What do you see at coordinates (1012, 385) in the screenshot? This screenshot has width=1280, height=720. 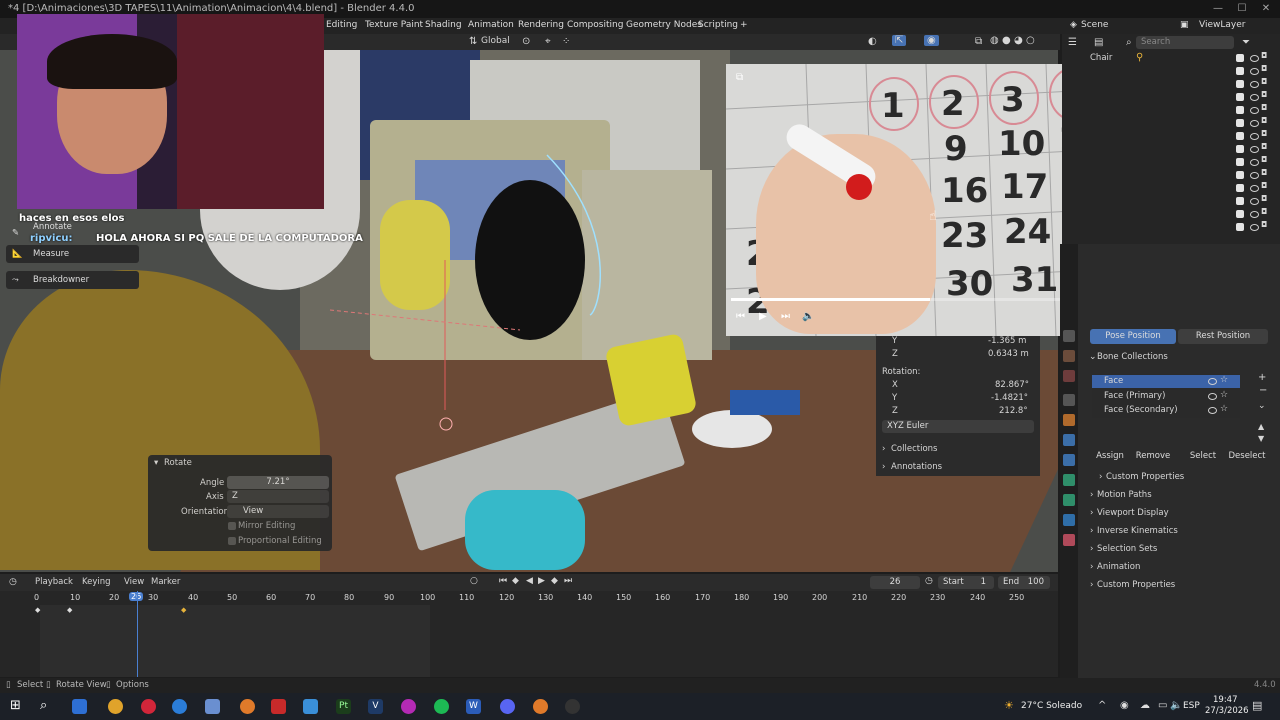 I see `rotation-x-field: 82.867°` at bounding box center [1012, 385].